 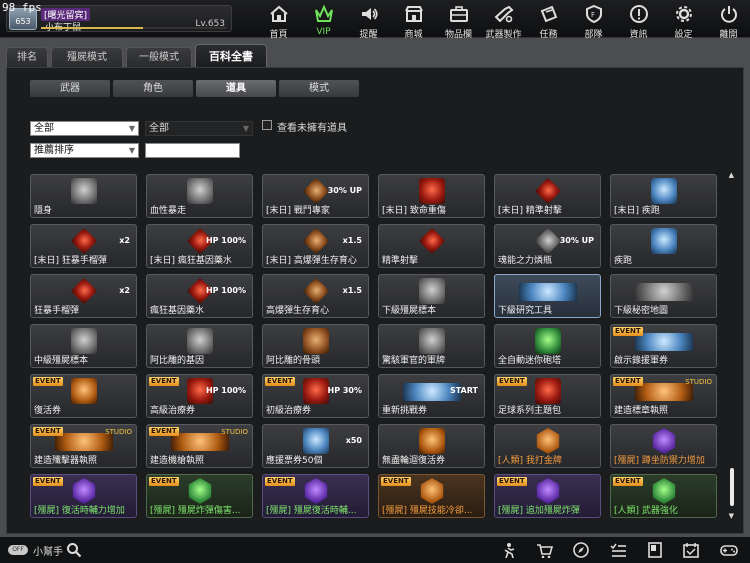 I want to click on item-card: x2 [末日] 狂暴手榴彈, so click(x=83, y=246).